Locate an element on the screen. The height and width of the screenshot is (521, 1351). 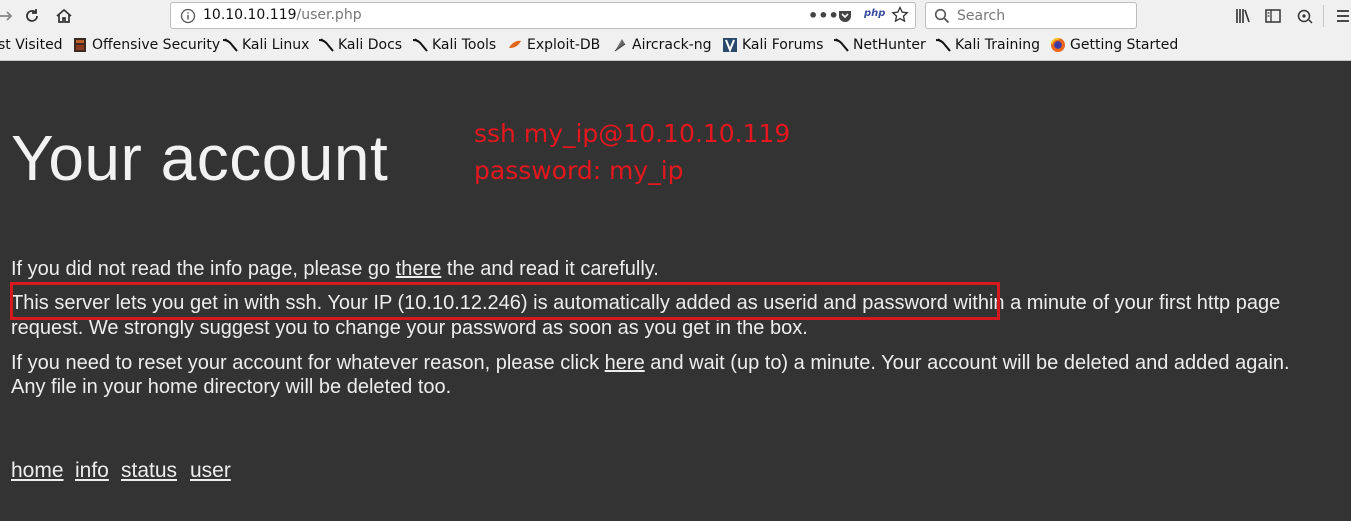
library-icon is located at coordinates (1243, 16).